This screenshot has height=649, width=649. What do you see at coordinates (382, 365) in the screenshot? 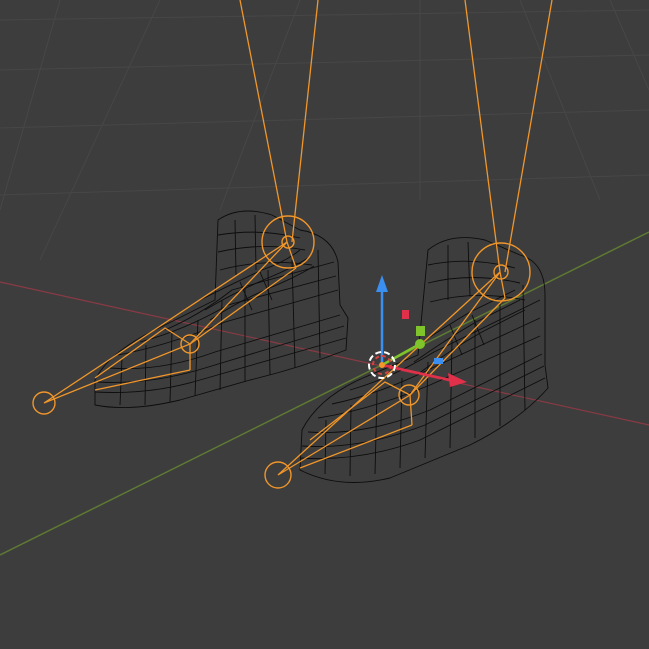
I see `origin-dot` at bounding box center [382, 365].